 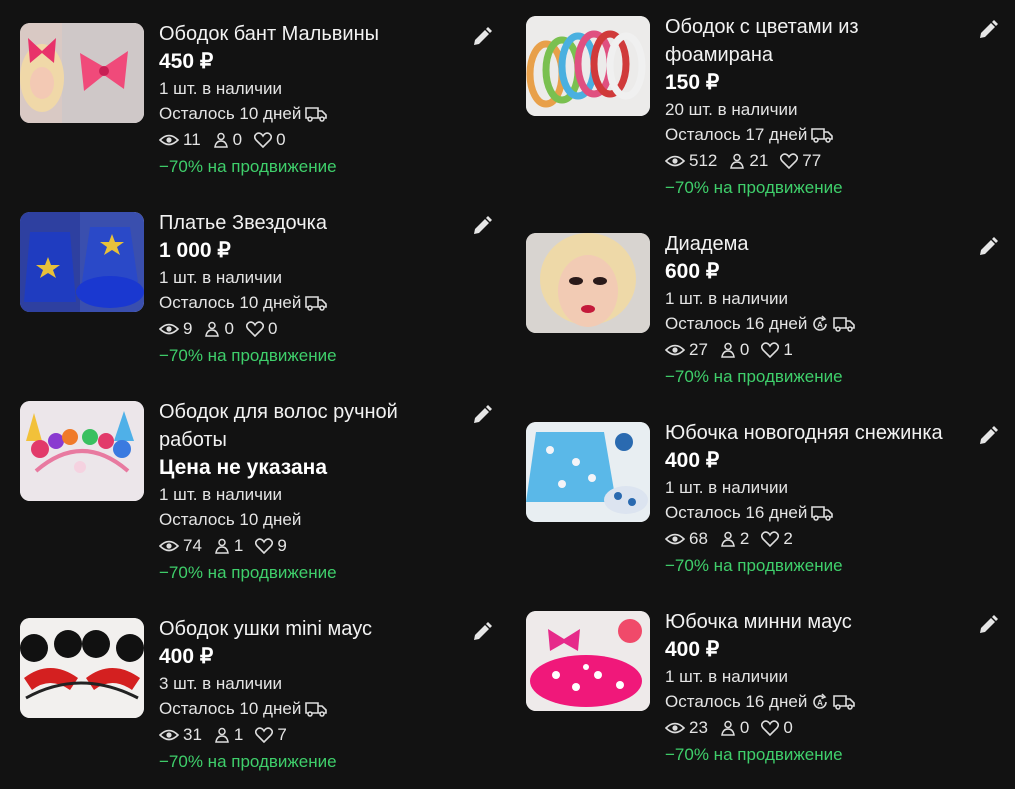 I want to click on contacts-count: 2, so click(x=744, y=538).